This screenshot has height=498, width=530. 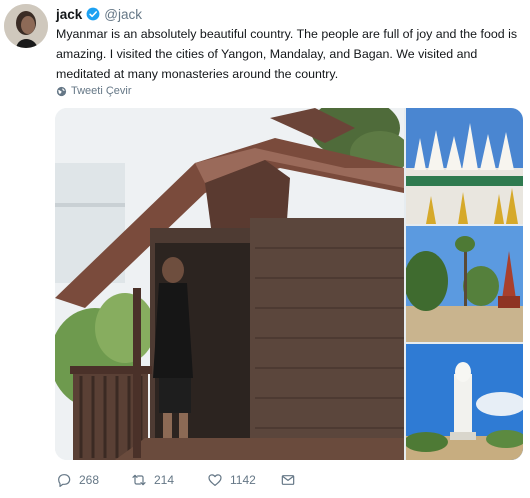 I want to click on reply-button: 268, so click(x=93, y=480).